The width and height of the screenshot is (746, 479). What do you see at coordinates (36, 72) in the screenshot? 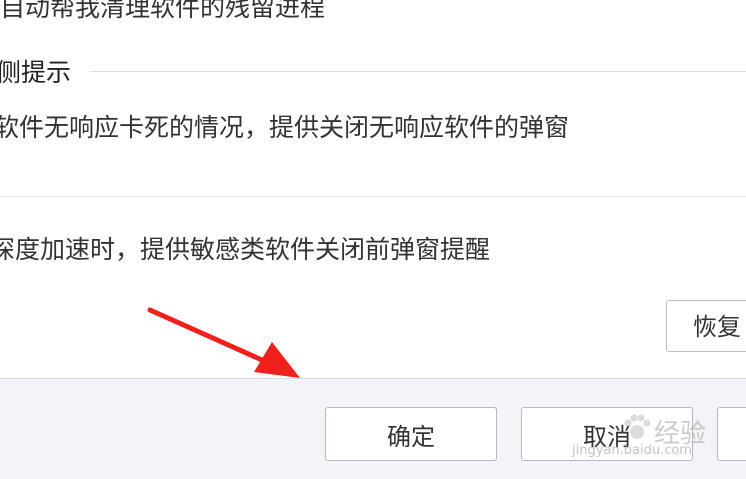
I see `section-title: 侧提示` at bounding box center [36, 72].